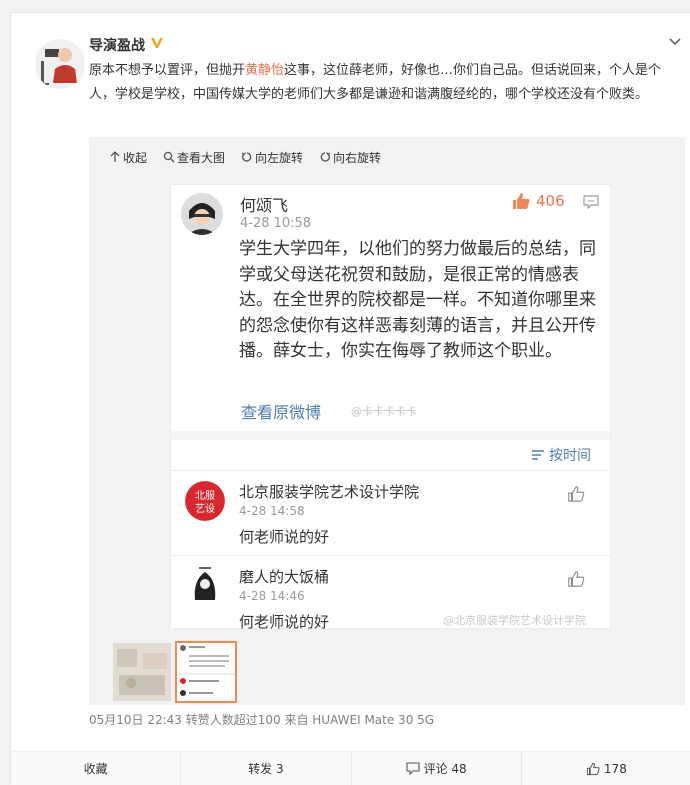 The height and width of the screenshot is (785, 690). Describe the element at coordinates (384, 411) in the screenshot. I see `watermark: @卡卡卡卡卡` at that location.